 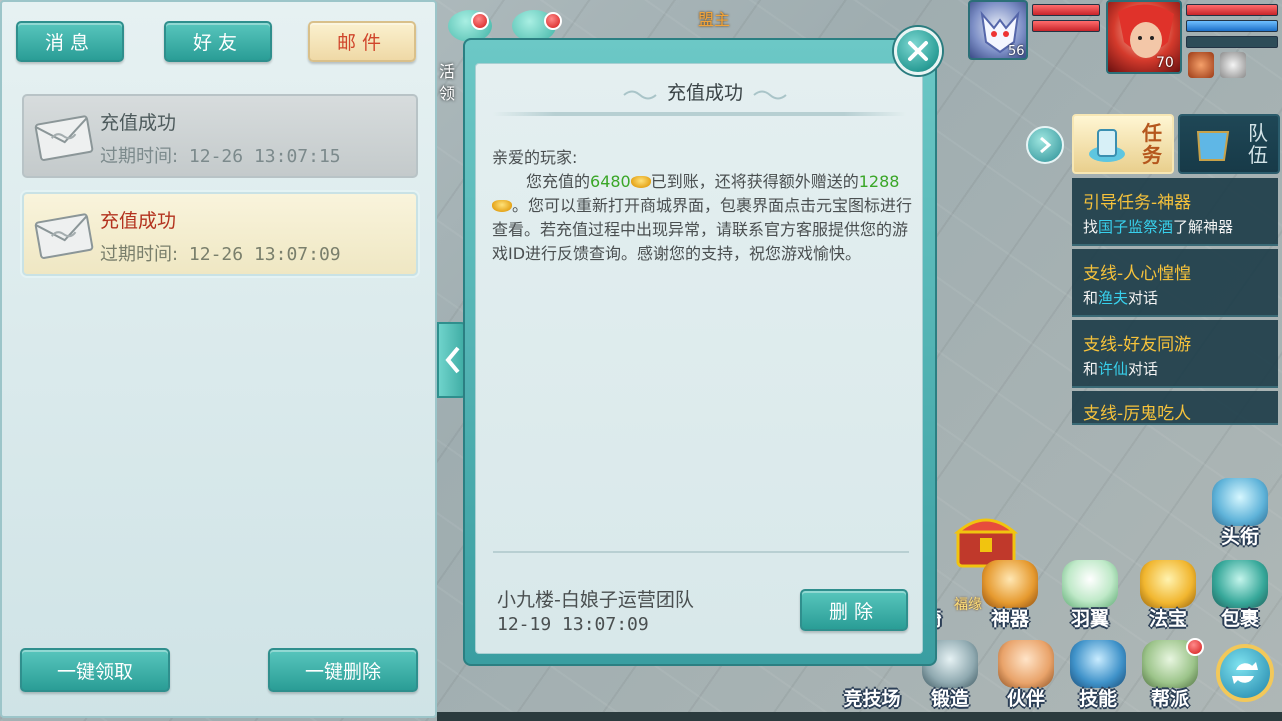 I want to click on tab-label: 任务, so click(x=1152, y=144).